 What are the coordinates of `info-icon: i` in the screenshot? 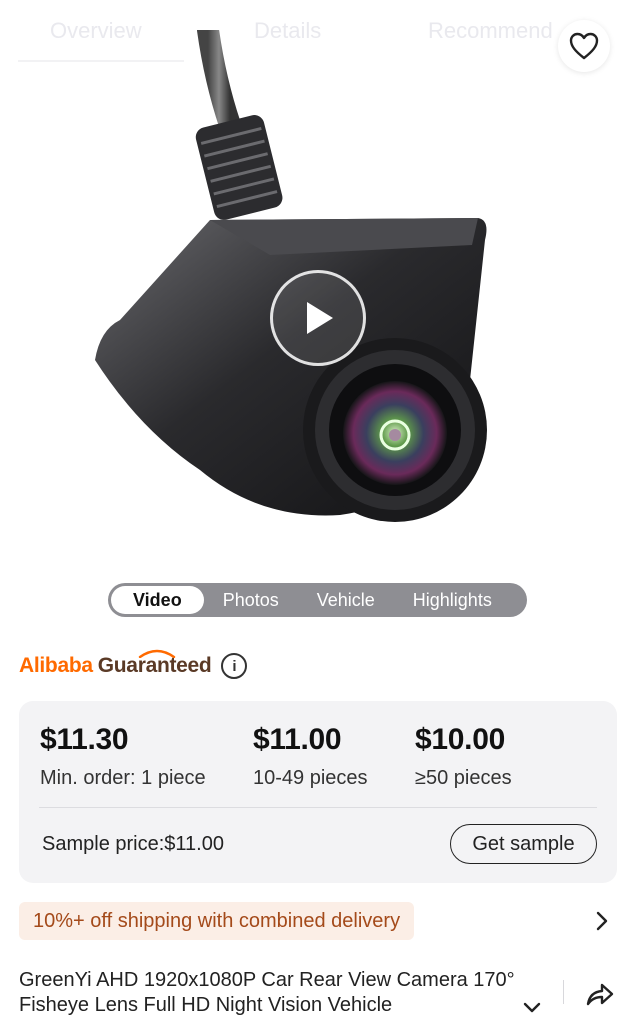 It's located at (234, 666).